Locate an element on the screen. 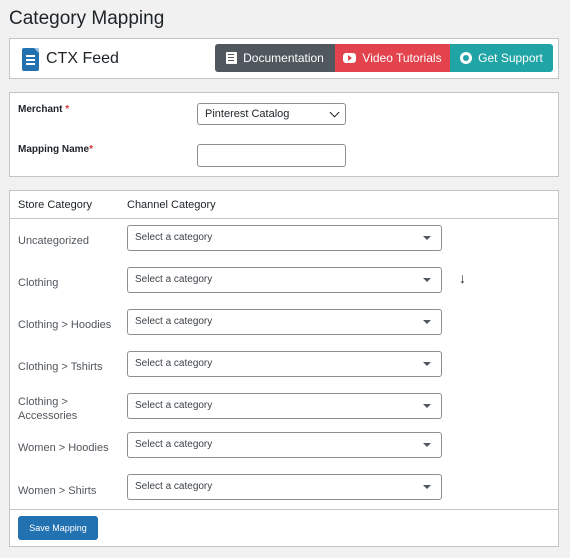 This screenshot has width=570, height=558. video-tutorials-button: Video Tutorials is located at coordinates (392, 58).